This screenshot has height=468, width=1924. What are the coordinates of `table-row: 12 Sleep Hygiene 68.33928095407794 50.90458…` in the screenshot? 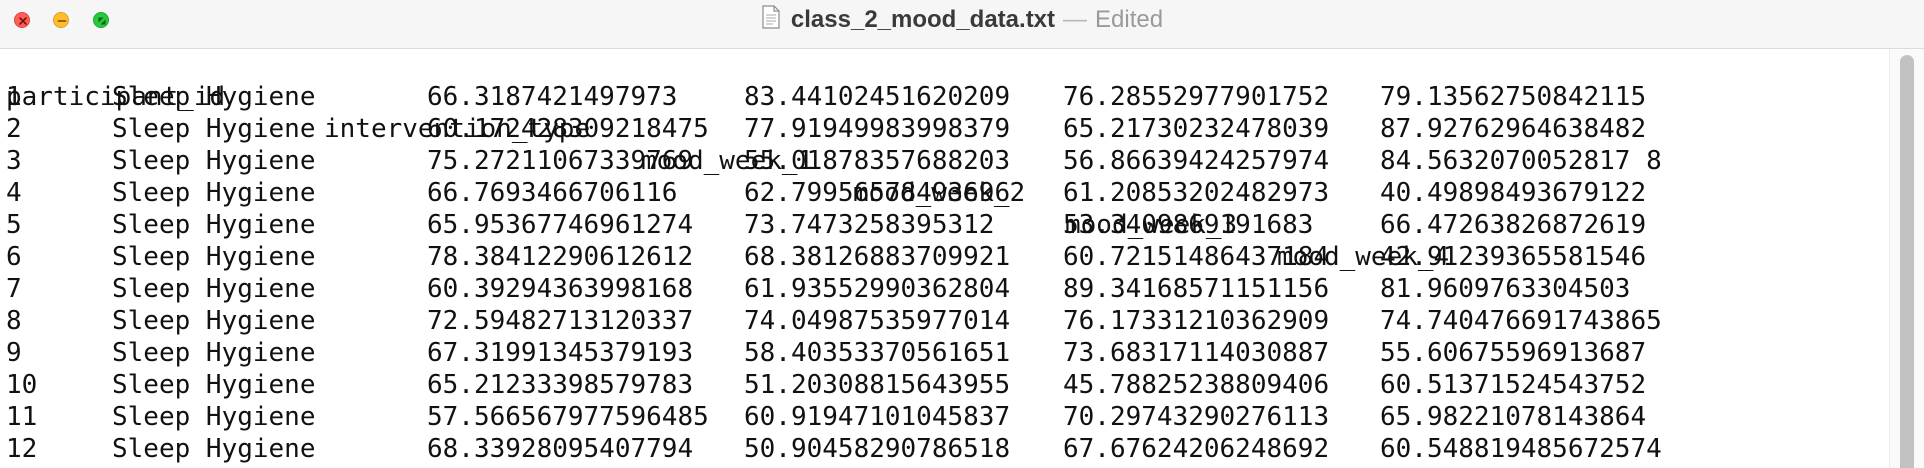 It's located at (946, 449).